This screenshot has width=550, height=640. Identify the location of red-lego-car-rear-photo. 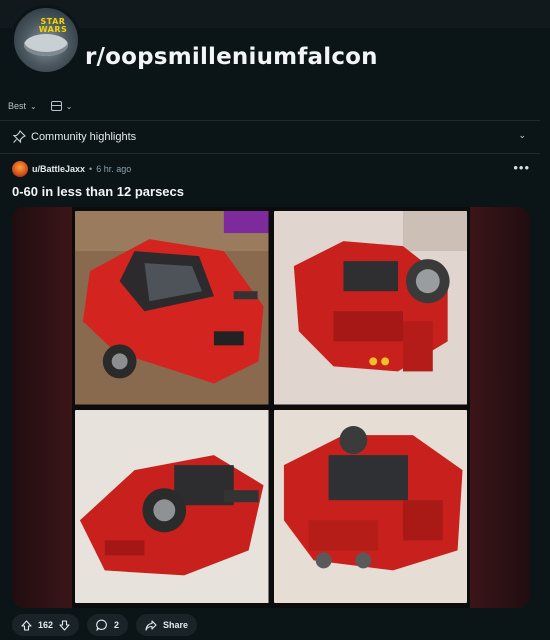
(370, 506).